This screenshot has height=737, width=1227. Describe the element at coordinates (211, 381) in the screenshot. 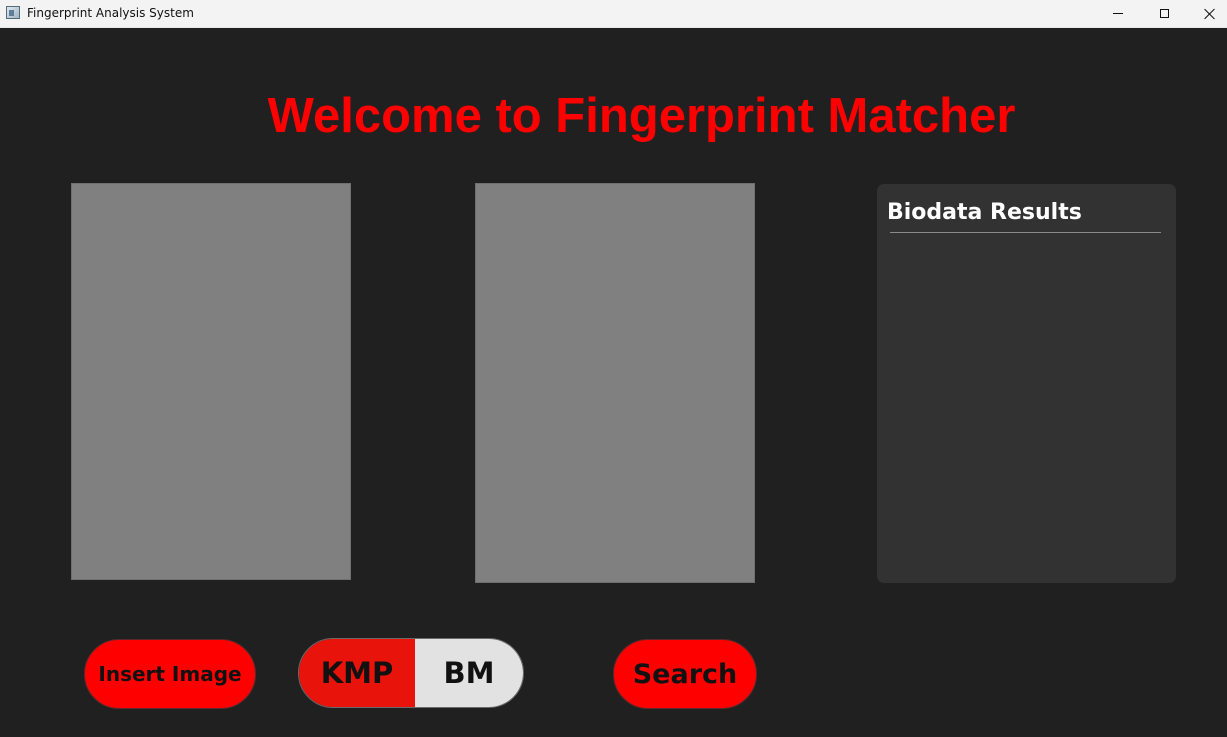

I see `input-fingerprint-panel` at that location.